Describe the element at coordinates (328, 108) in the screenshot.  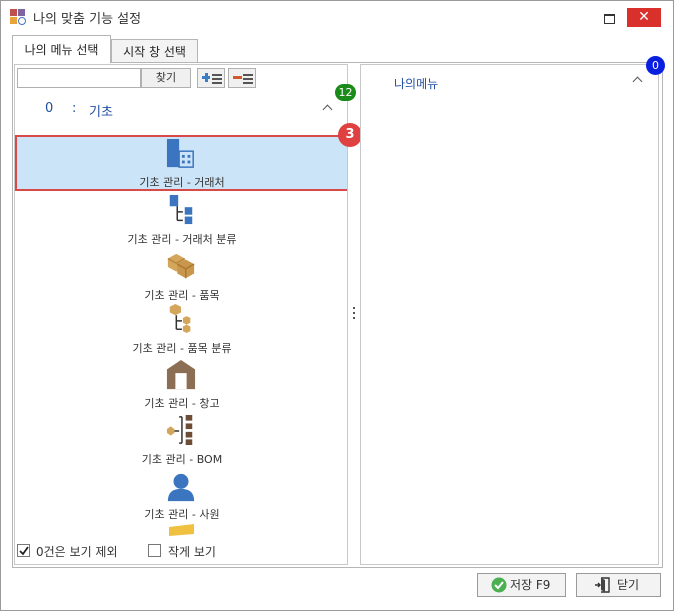
I see `collapse-group-chevron-icon` at that location.